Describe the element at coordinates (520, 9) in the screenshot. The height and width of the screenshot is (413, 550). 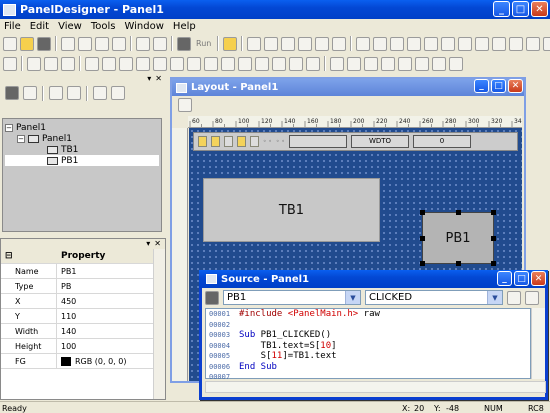
I see `maximize-button: □` at that location.